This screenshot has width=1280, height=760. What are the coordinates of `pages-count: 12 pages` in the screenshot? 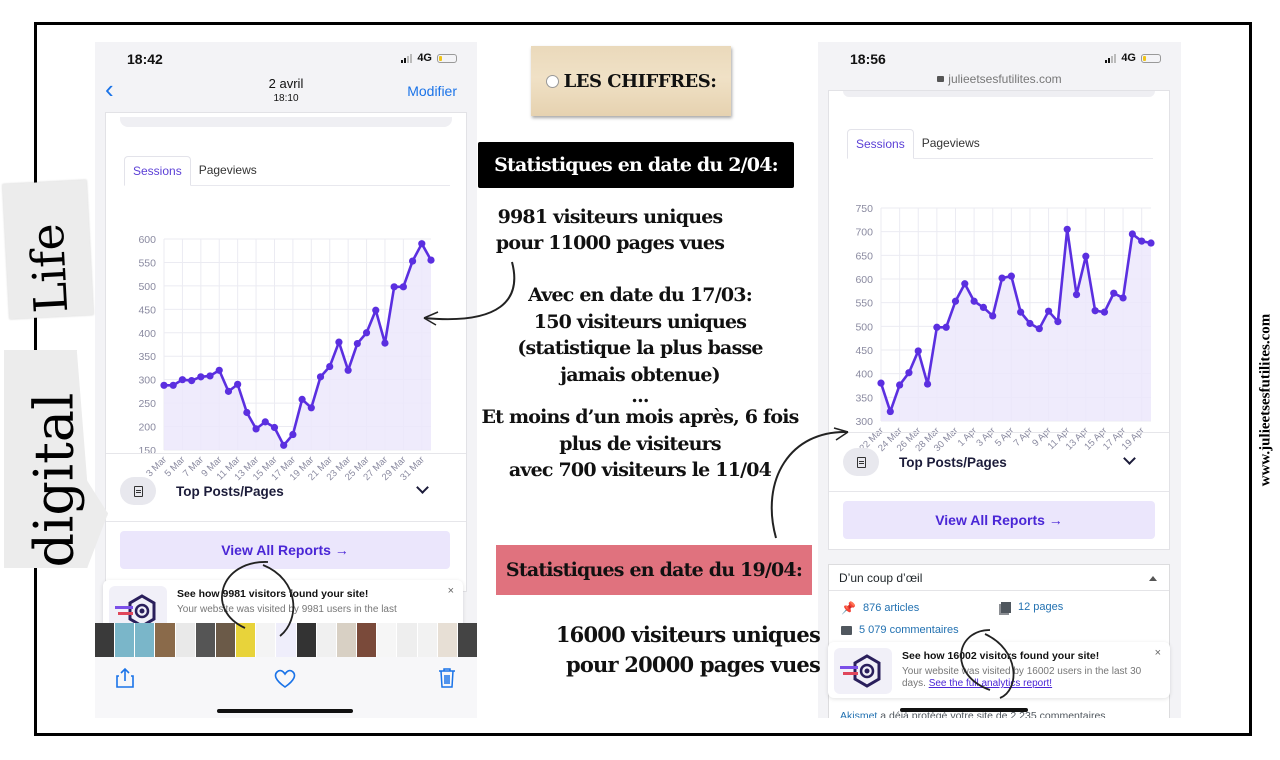 It's located at (1040, 607).